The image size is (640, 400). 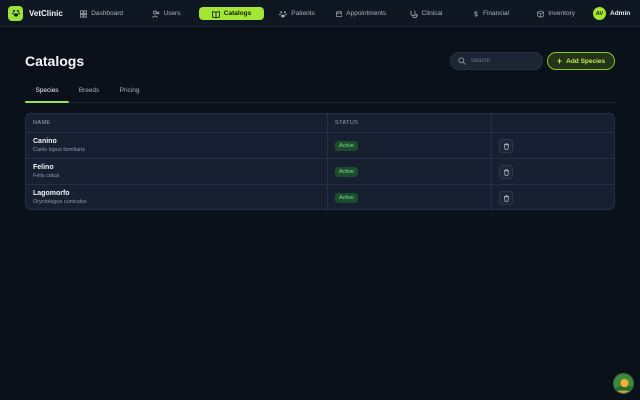 I want to click on nav-label: Users, so click(x=172, y=13).